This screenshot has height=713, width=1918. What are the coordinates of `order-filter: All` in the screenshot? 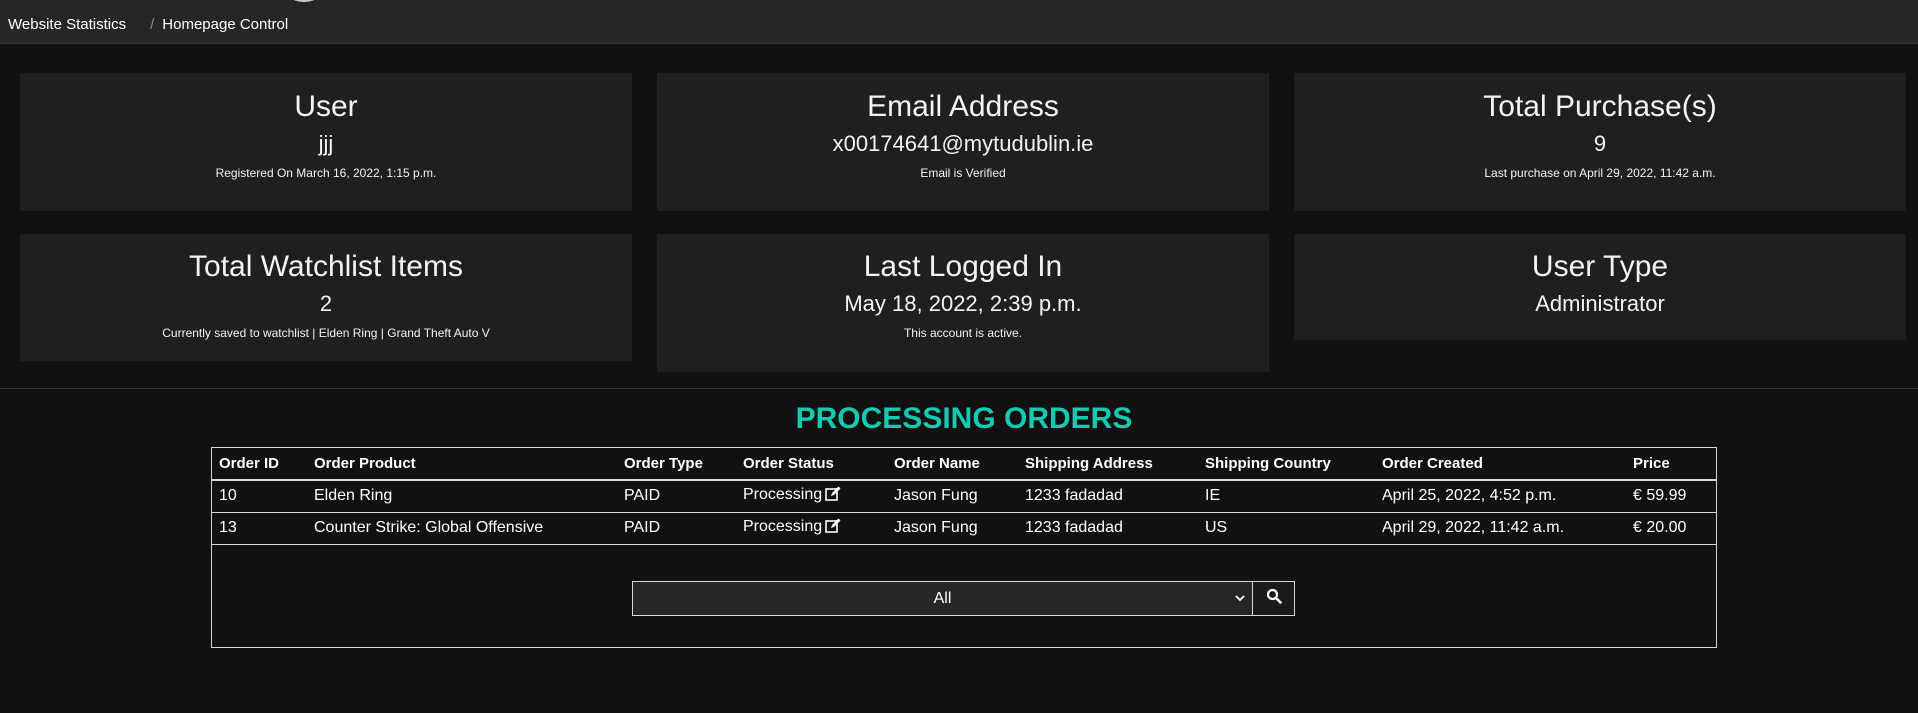 It's located at (963, 598).